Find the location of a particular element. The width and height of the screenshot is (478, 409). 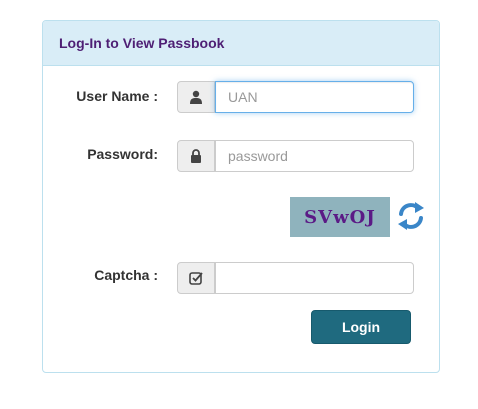

login-button: Login is located at coordinates (361, 327).